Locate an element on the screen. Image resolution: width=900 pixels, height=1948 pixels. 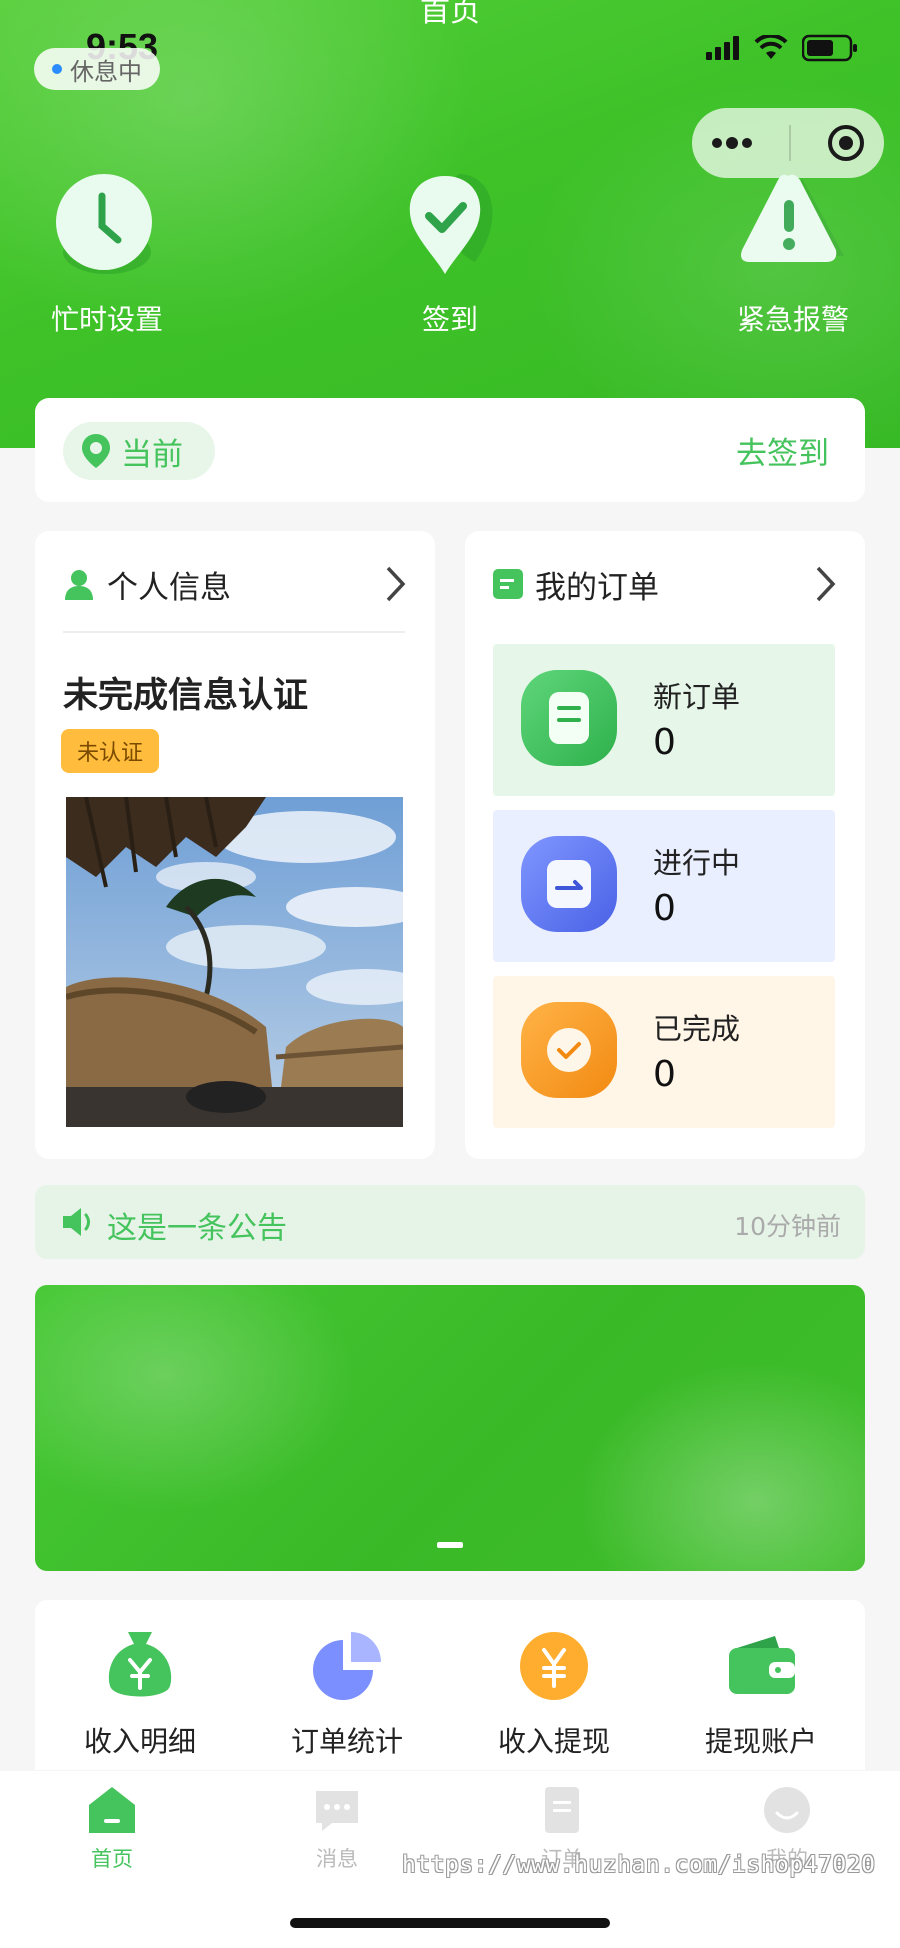
order-new: 新订单 0 is located at coordinates (664, 720).